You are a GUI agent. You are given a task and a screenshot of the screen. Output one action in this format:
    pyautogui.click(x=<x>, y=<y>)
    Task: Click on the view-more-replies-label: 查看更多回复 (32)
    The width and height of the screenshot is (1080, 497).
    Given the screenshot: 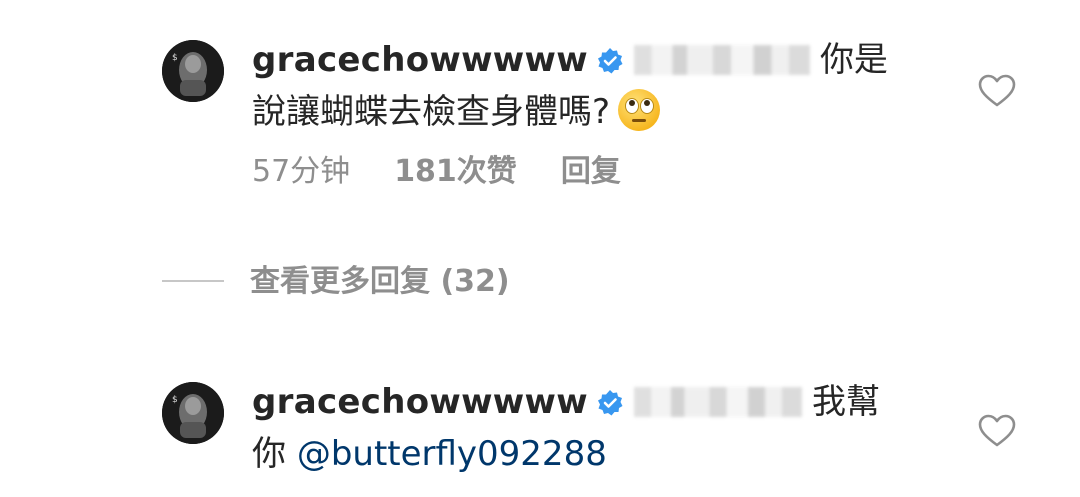 What is the action you would take?
    pyautogui.click(x=380, y=281)
    